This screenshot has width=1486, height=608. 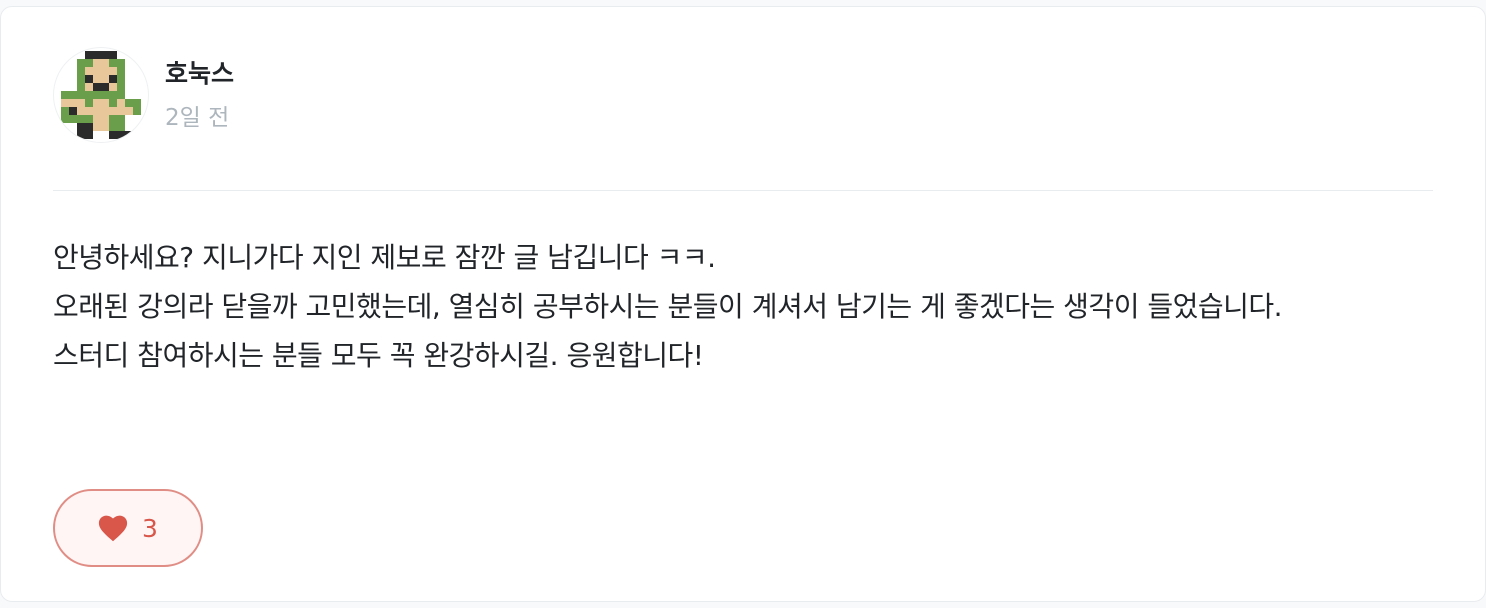 What do you see at coordinates (150, 528) in the screenshot?
I see `like-count: 3` at bounding box center [150, 528].